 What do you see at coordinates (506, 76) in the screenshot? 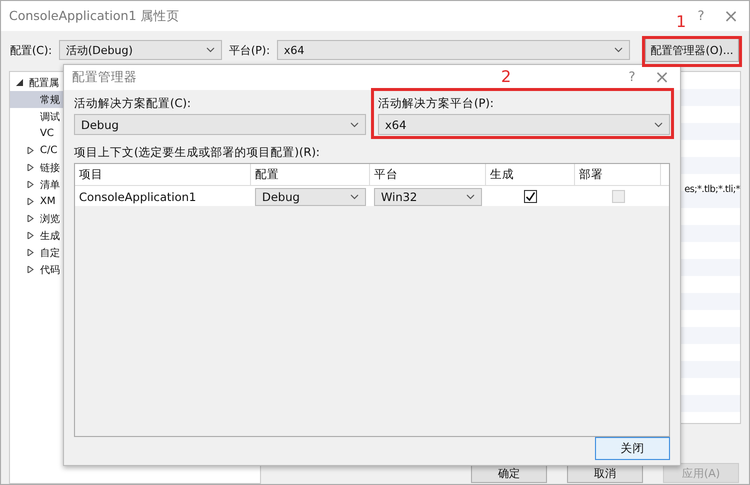
I see `annotation-number: 2` at bounding box center [506, 76].